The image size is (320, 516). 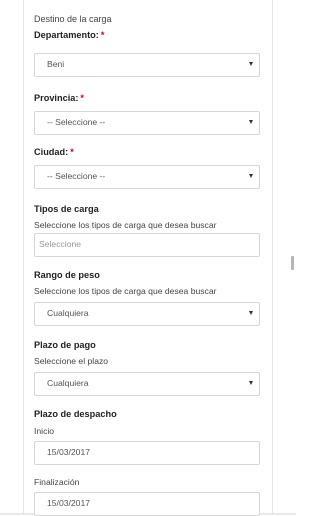 I want to click on ciudad-selected-value: -- Seleccione --, so click(x=76, y=176).